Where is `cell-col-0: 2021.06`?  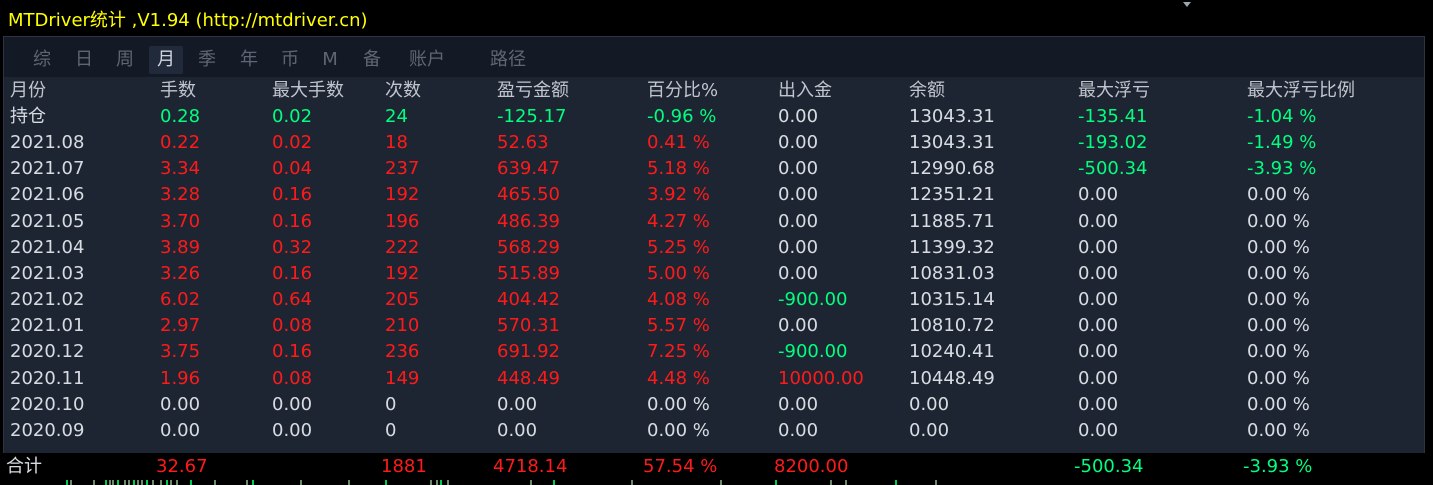 cell-col-0: 2021.06 is located at coordinates (47, 195).